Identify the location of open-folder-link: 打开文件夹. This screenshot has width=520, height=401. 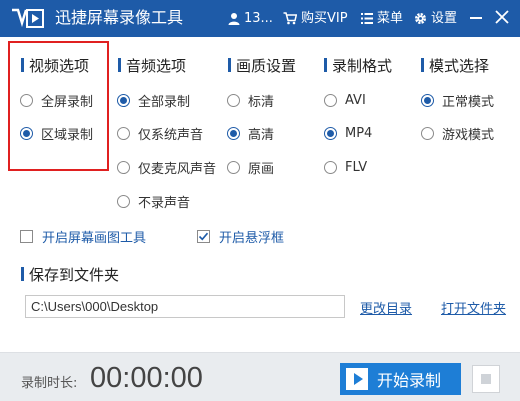
(473, 307).